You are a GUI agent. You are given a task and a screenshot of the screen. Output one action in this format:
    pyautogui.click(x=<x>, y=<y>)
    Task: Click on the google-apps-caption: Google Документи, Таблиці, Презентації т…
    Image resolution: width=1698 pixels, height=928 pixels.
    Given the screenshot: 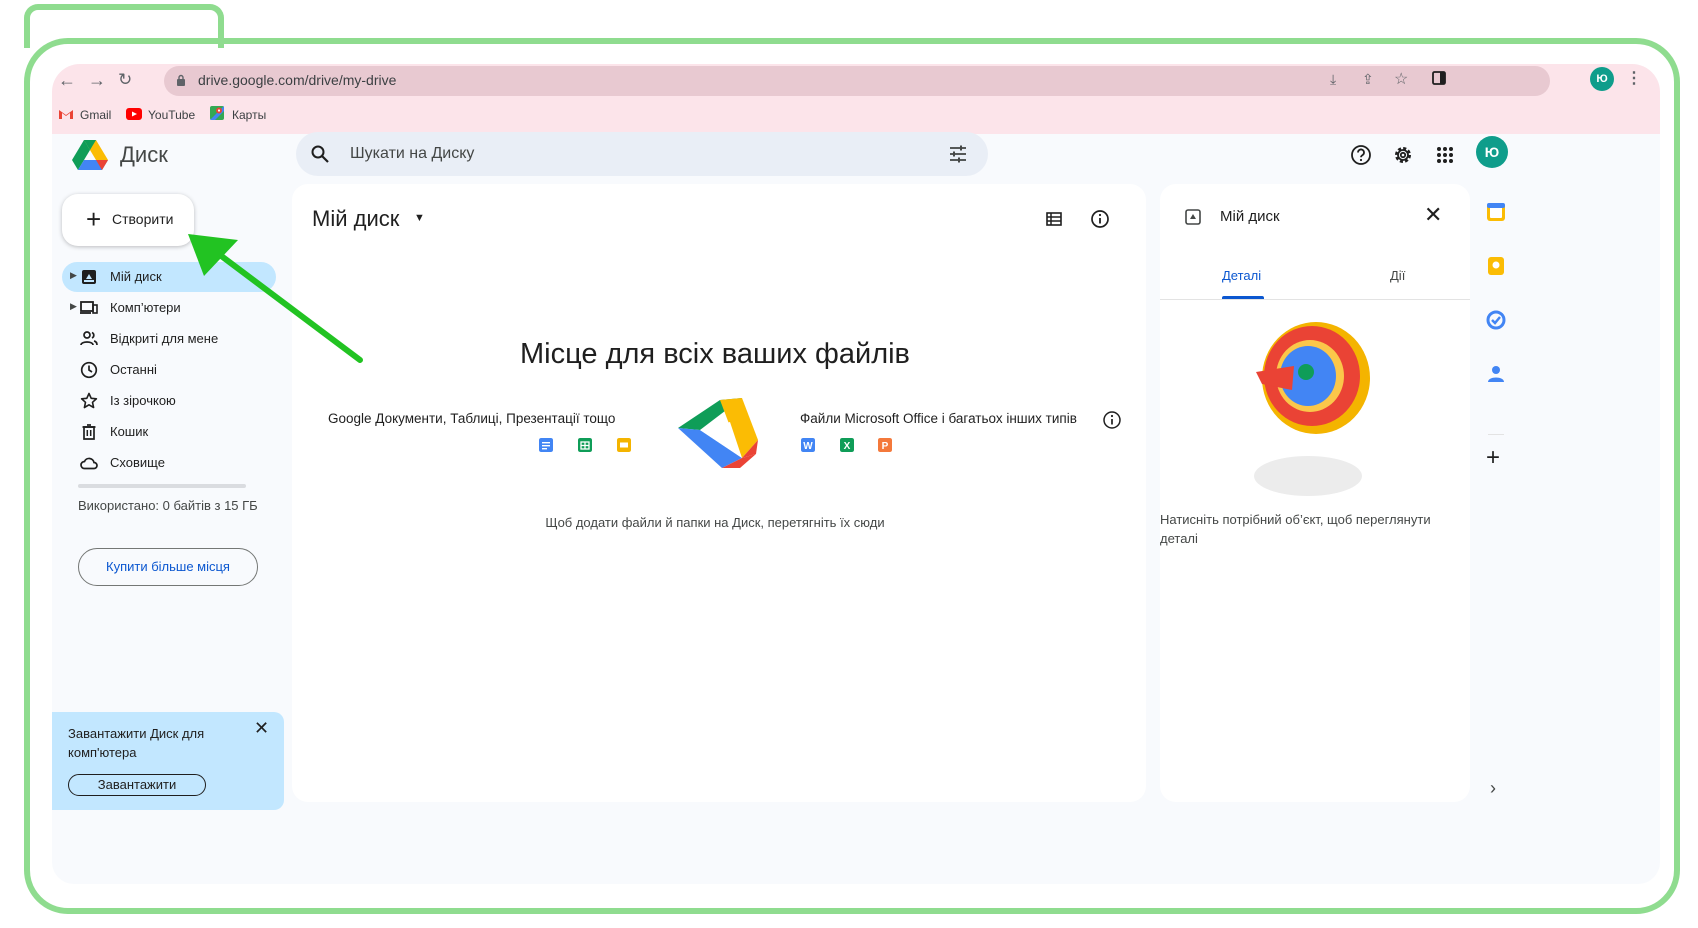 What is the action you would take?
    pyautogui.click(x=472, y=418)
    